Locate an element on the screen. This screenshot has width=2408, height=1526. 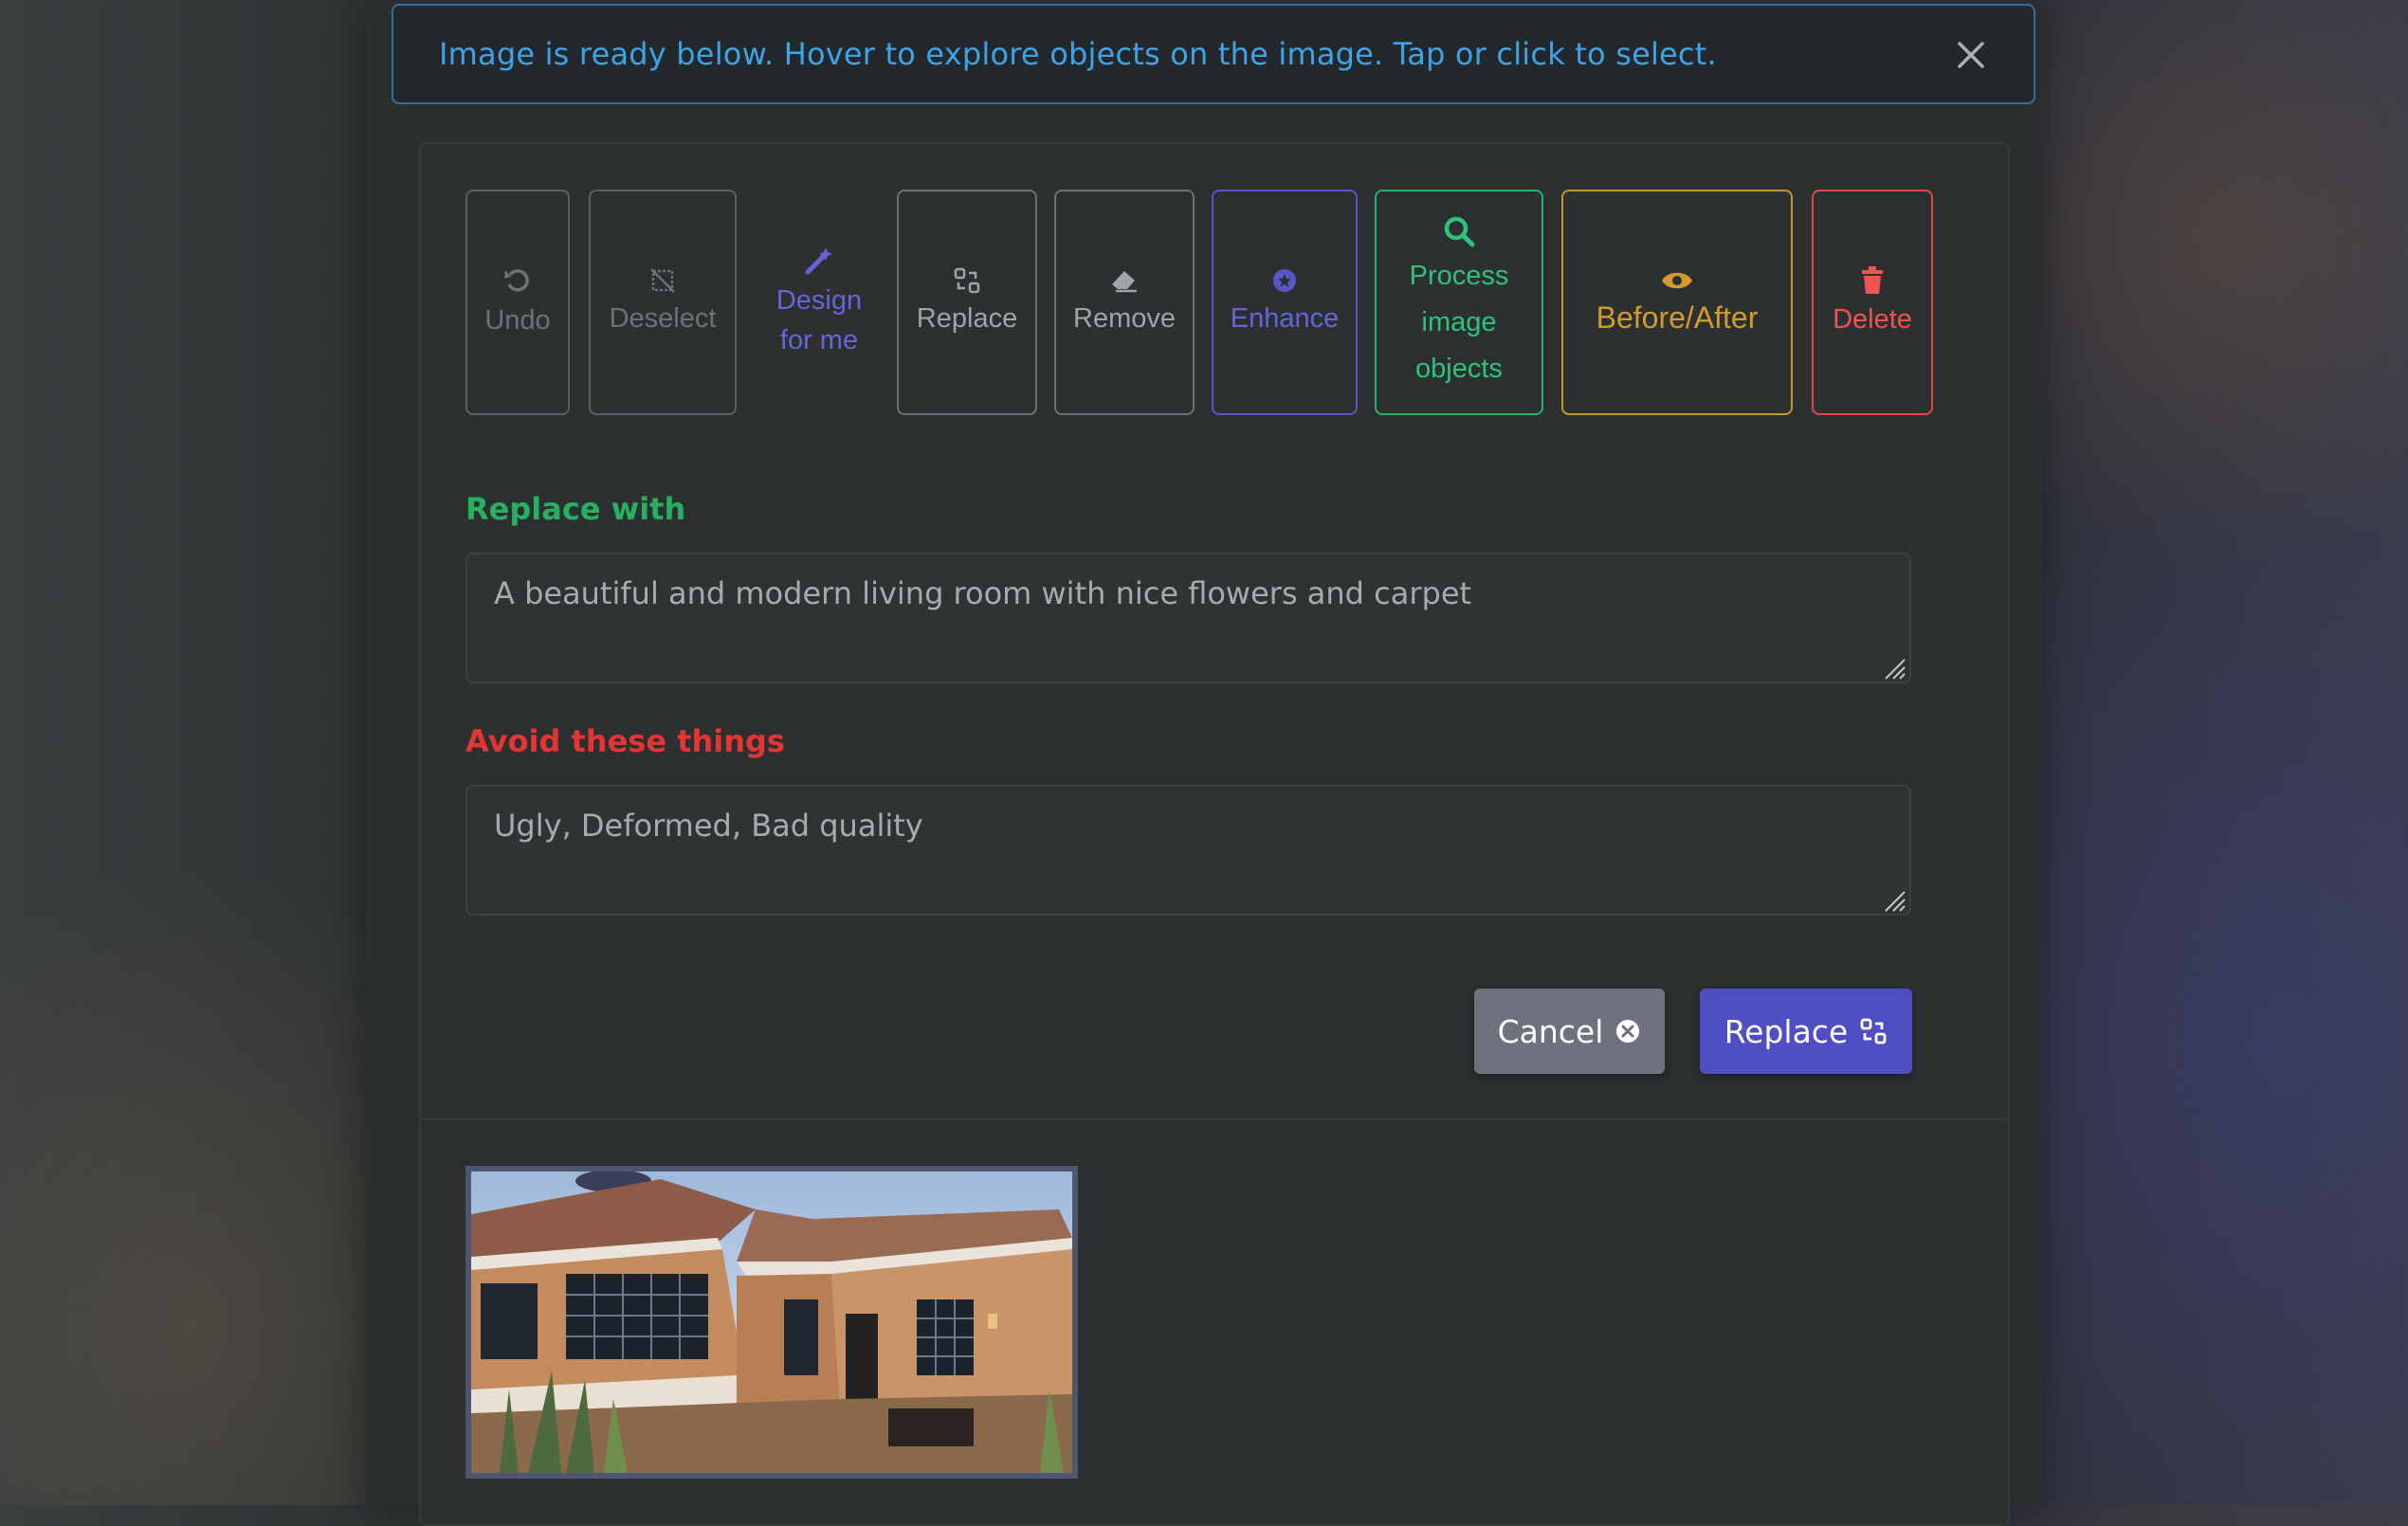
design-label-2: for me is located at coordinates (819, 340).